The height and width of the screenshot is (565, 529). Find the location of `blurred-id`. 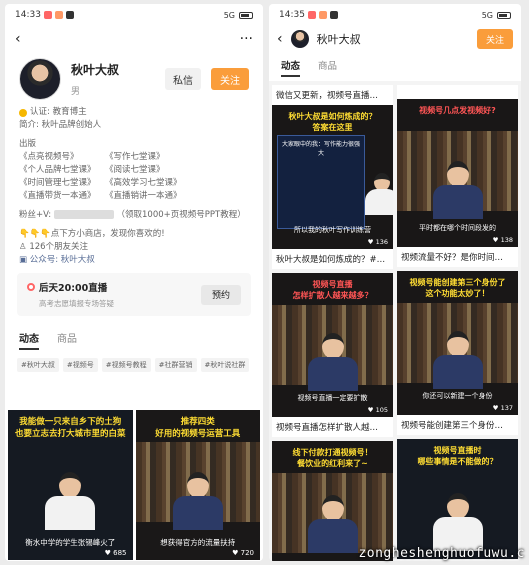

blurred-id is located at coordinates (83, 214).